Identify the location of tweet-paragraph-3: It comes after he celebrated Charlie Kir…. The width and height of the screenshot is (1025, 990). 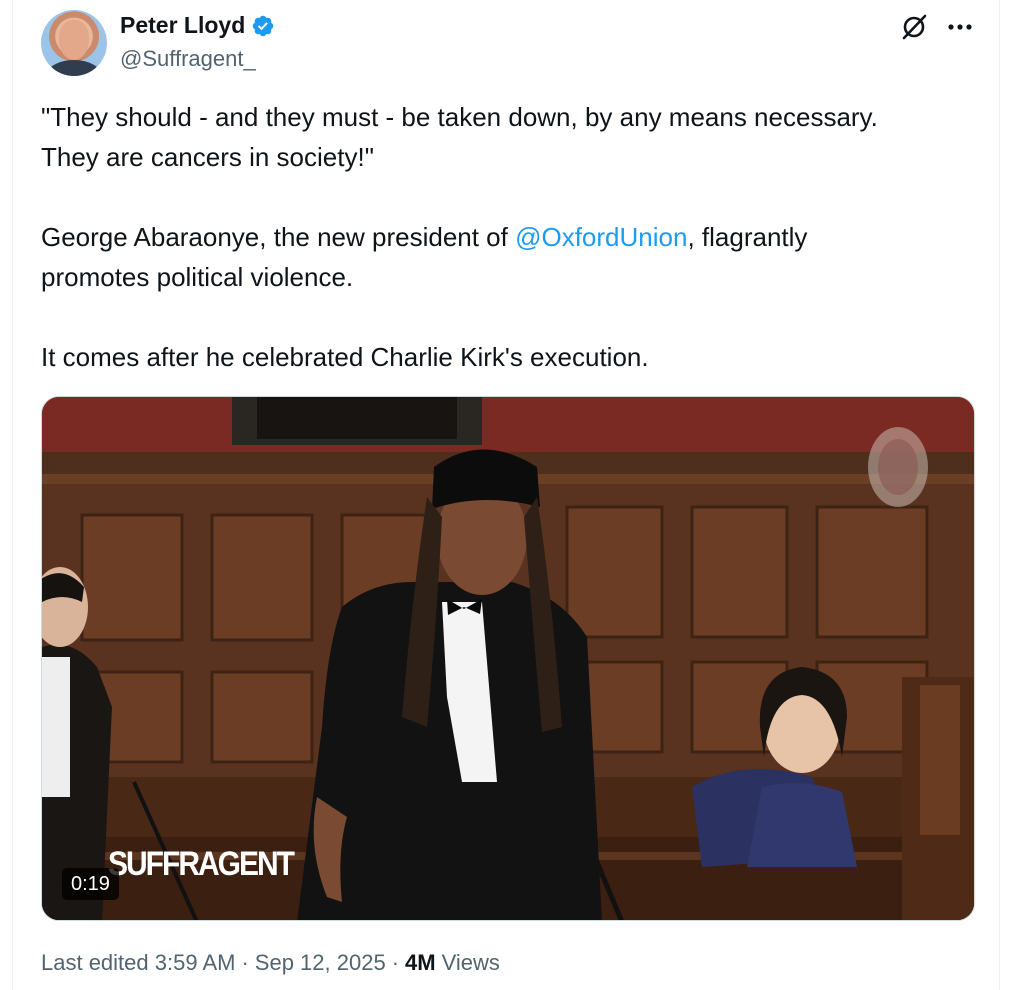
(345, 357).